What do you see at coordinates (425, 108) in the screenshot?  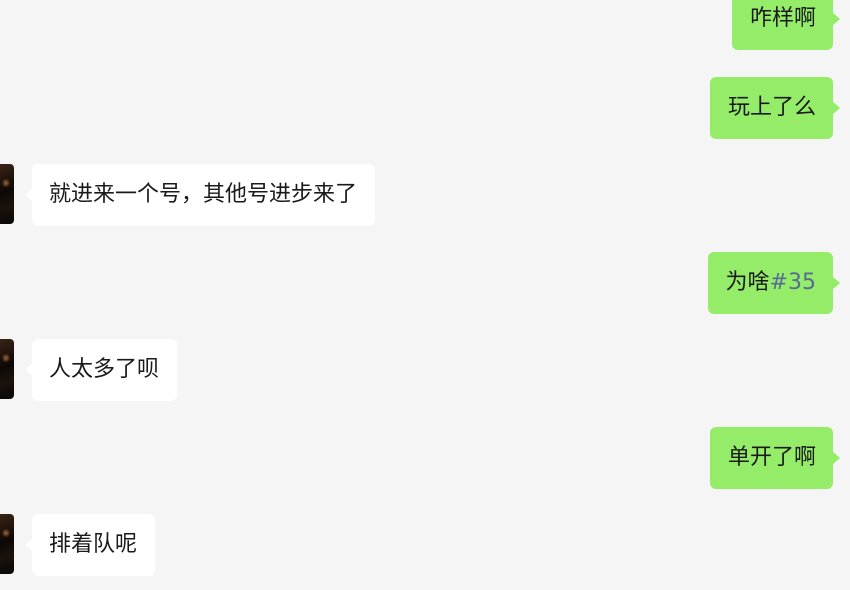 I see `message-outgoing: 玩上了么` at bounding box center [425, 108].